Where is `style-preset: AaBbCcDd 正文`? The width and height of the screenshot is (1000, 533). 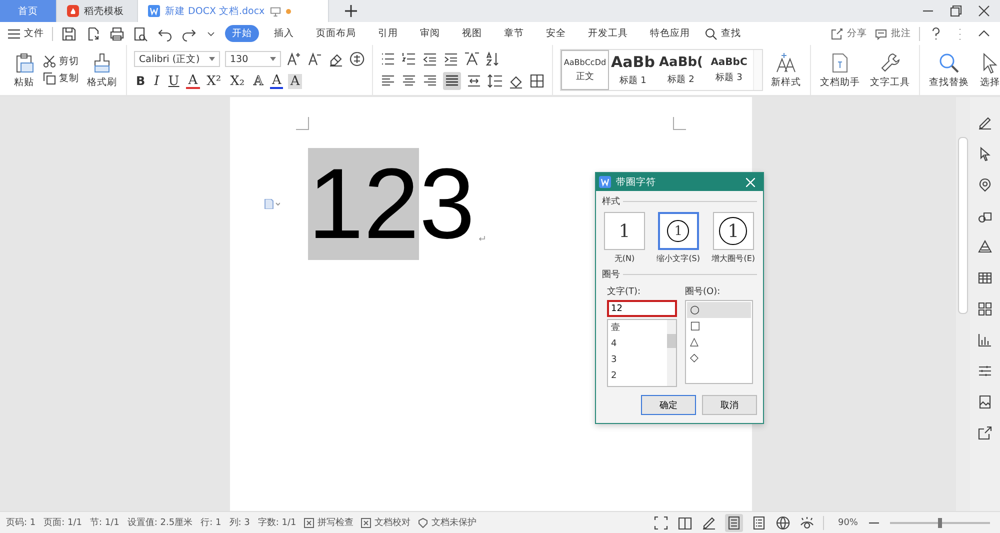
style-preset: AaBbCcDd 正文 is located at coordinates (585, 70).